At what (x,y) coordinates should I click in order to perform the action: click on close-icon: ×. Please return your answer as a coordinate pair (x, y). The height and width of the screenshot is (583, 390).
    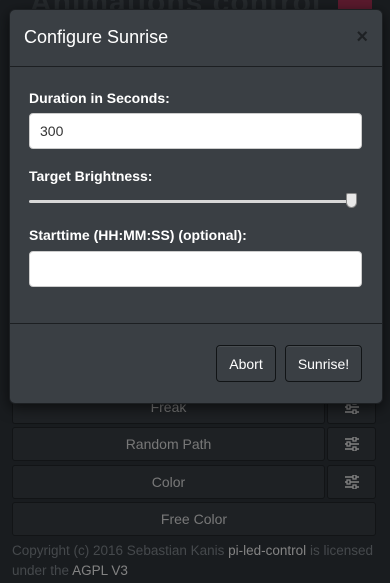
    Looking at the image, I should click on (362, 37).